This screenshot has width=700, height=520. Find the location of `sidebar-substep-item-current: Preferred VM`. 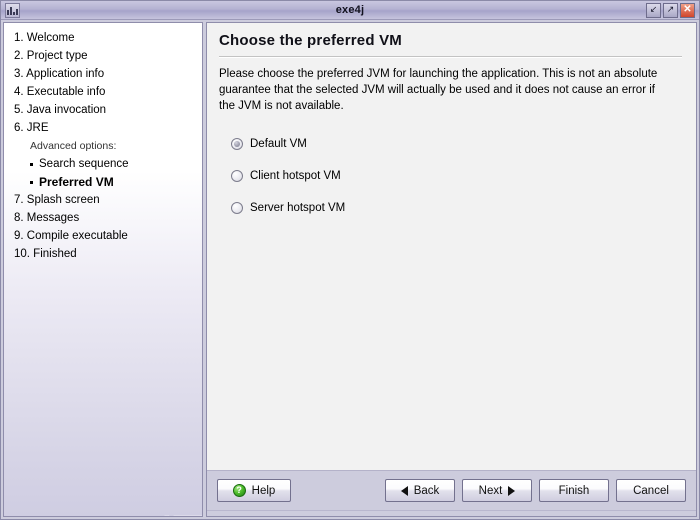

sidebar-substep-item-current: Preferred VM is located at coordinates (103, 182).